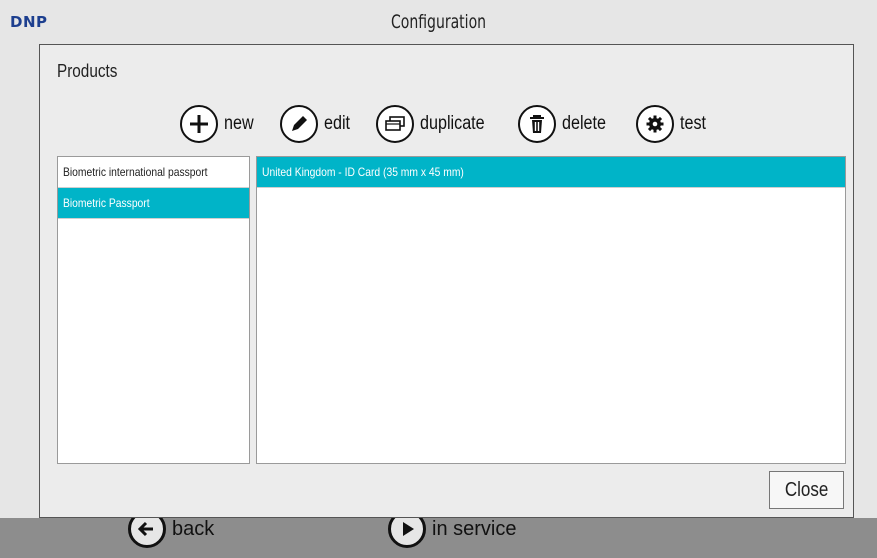 The width and height of the screenshot is (877, 558). I want to click on close-label: Close, so click(806, 489).